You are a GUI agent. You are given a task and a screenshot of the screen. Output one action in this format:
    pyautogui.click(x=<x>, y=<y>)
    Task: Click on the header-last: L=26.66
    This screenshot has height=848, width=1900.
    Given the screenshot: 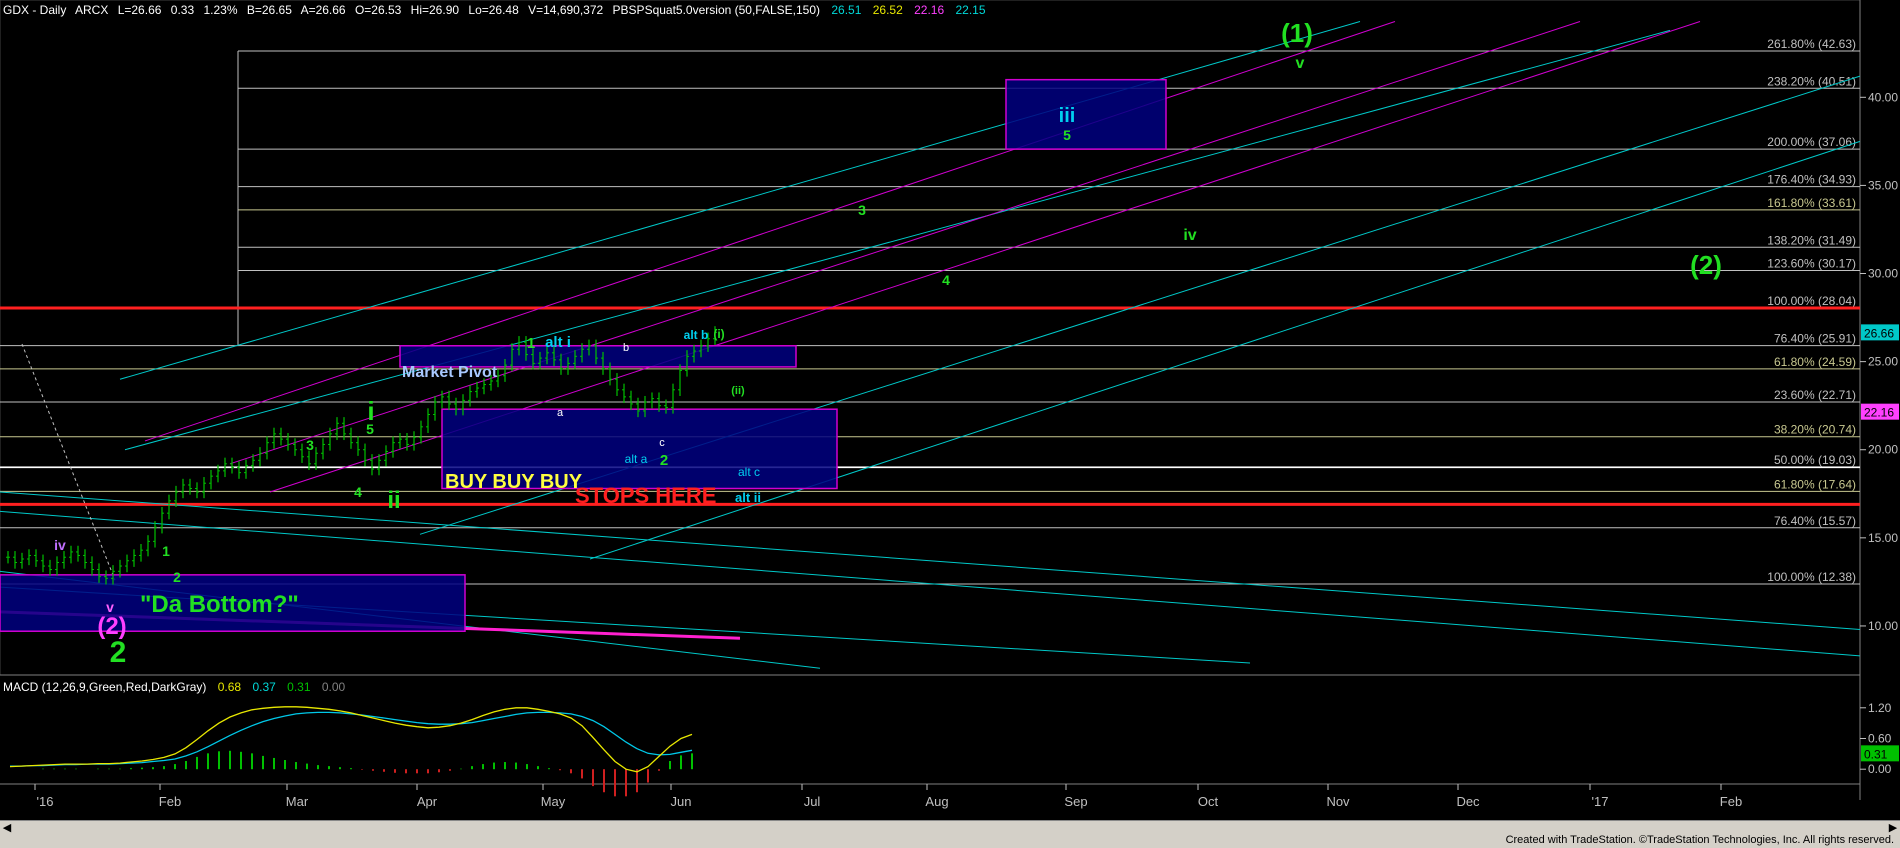 What is the action you would take?
    pyautogui.click(x=140, y=10)
    